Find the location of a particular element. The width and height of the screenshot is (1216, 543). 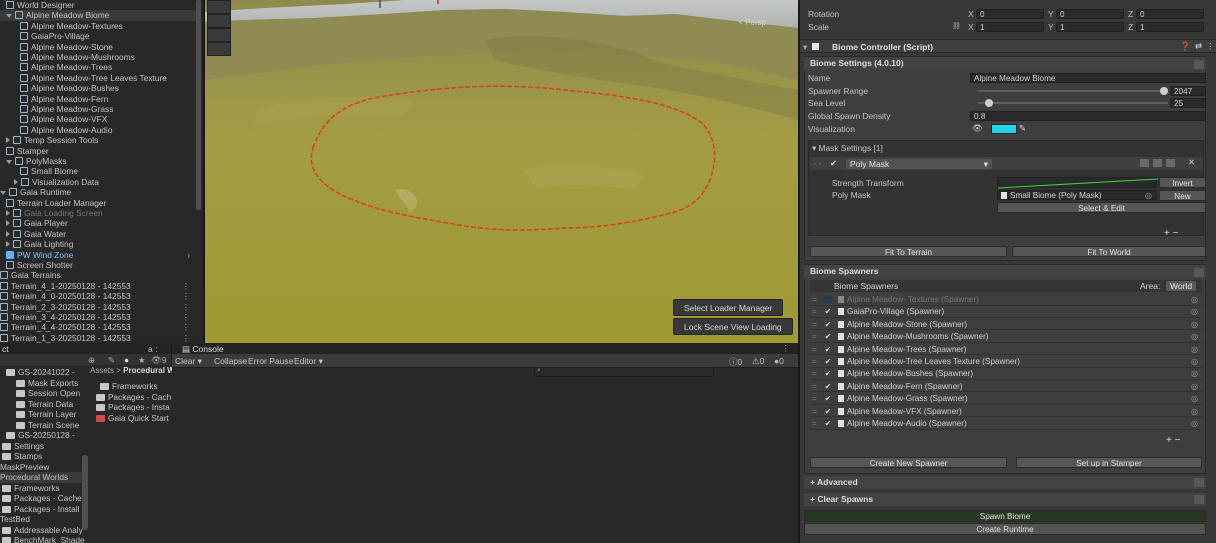

project-folder-item: Frameworks is located at coordinates (31, 488).